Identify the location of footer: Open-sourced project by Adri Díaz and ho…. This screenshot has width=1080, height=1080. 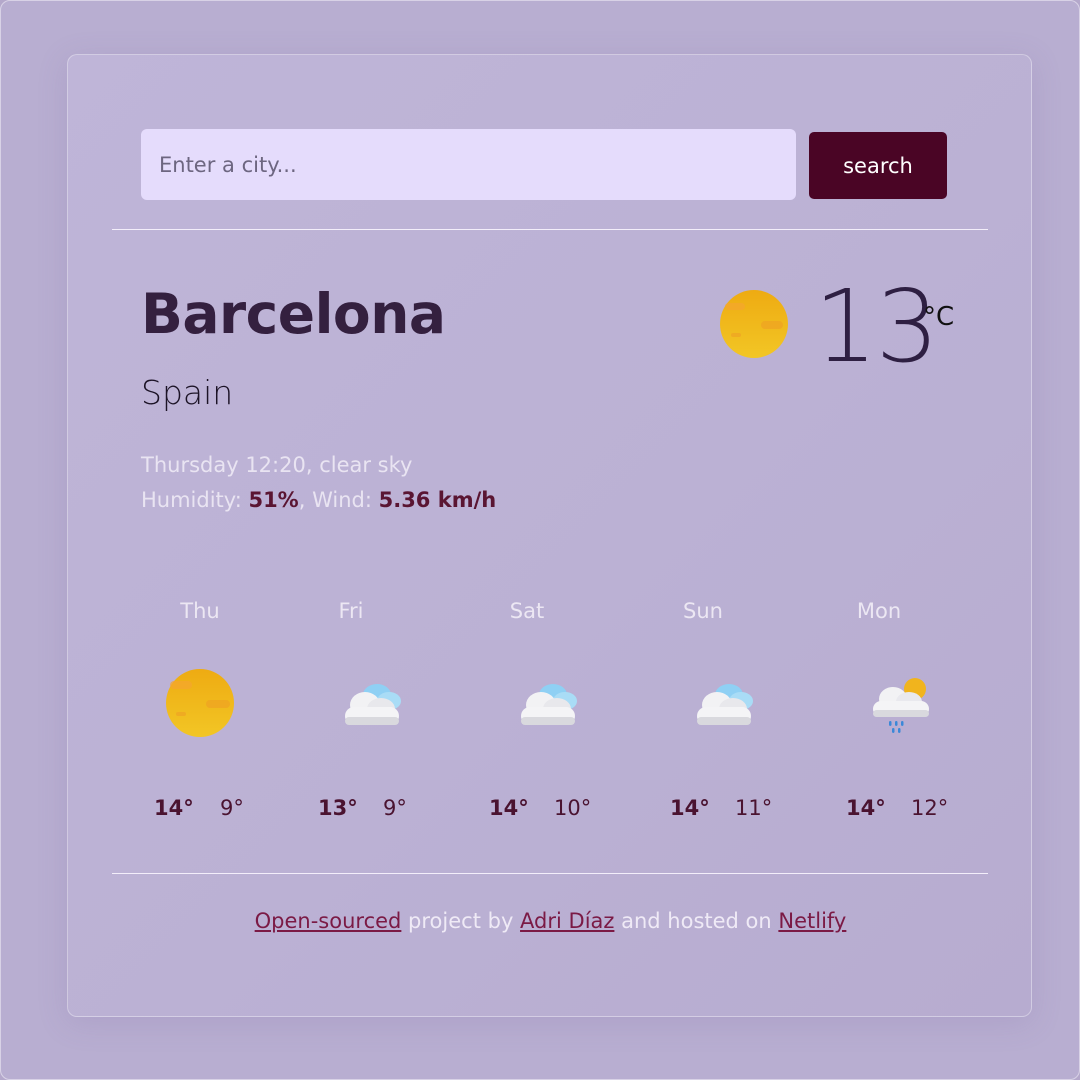
(550, 921).